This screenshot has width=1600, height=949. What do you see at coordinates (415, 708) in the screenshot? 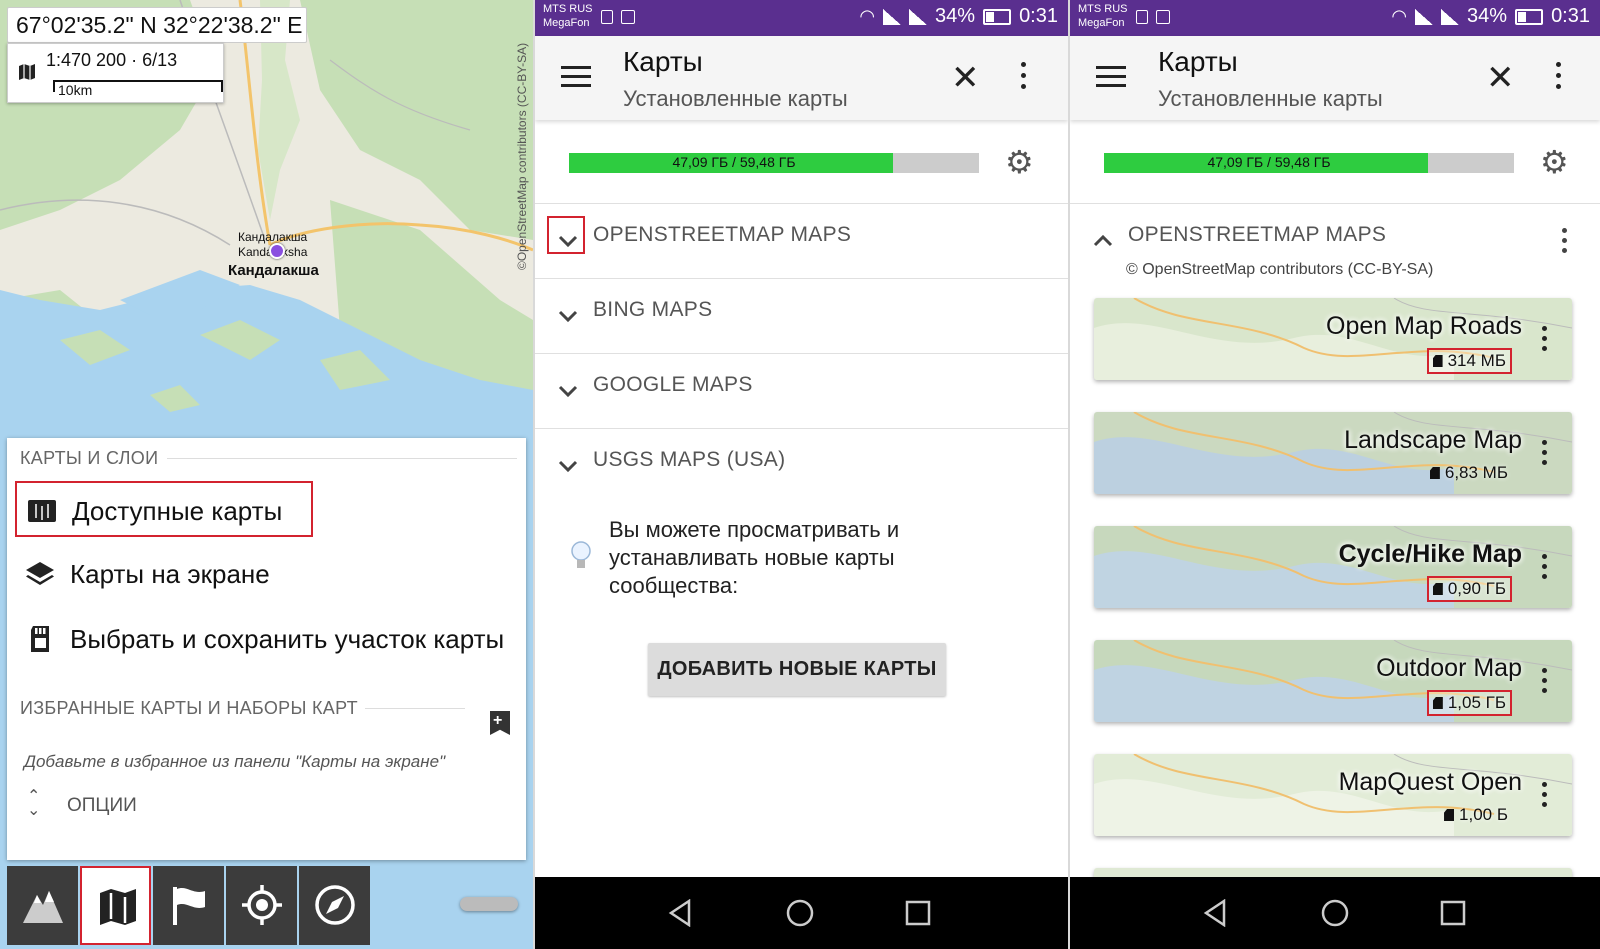
I see `section-divider` at bounding box center [415, 708].